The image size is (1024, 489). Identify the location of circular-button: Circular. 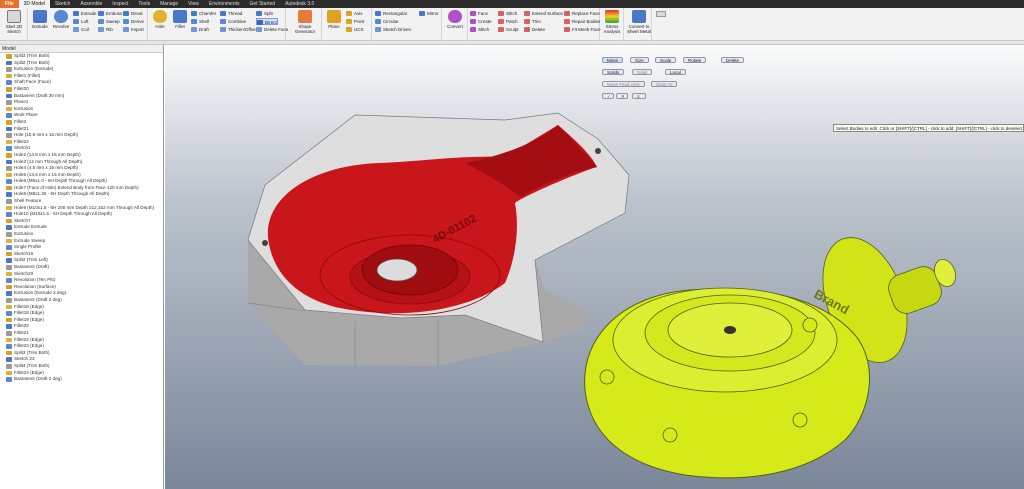
(387, 21).